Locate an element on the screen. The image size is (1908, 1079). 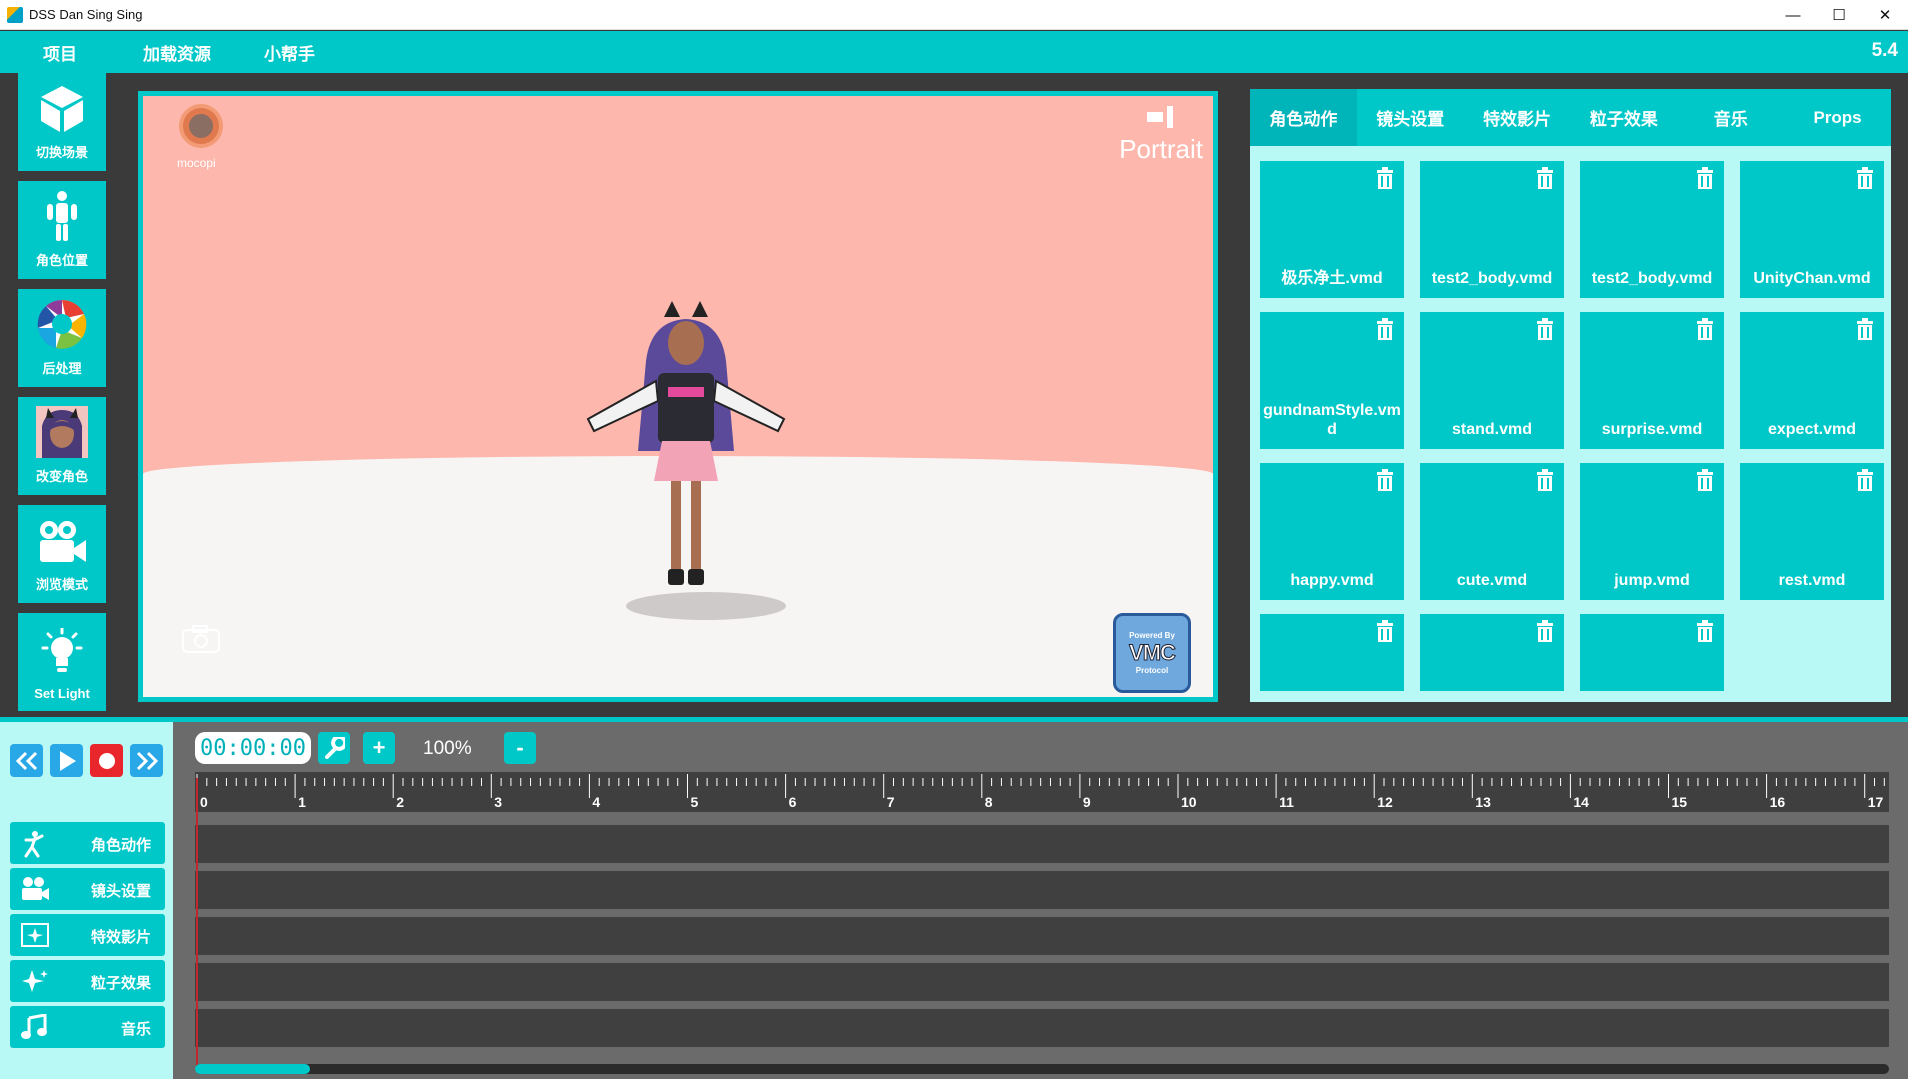
timeline-track-character-motion is located at coordinates (1042, 844).